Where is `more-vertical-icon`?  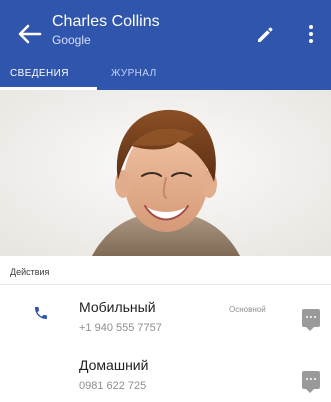 more-vertical-icon is located at coordinates (311, 34).